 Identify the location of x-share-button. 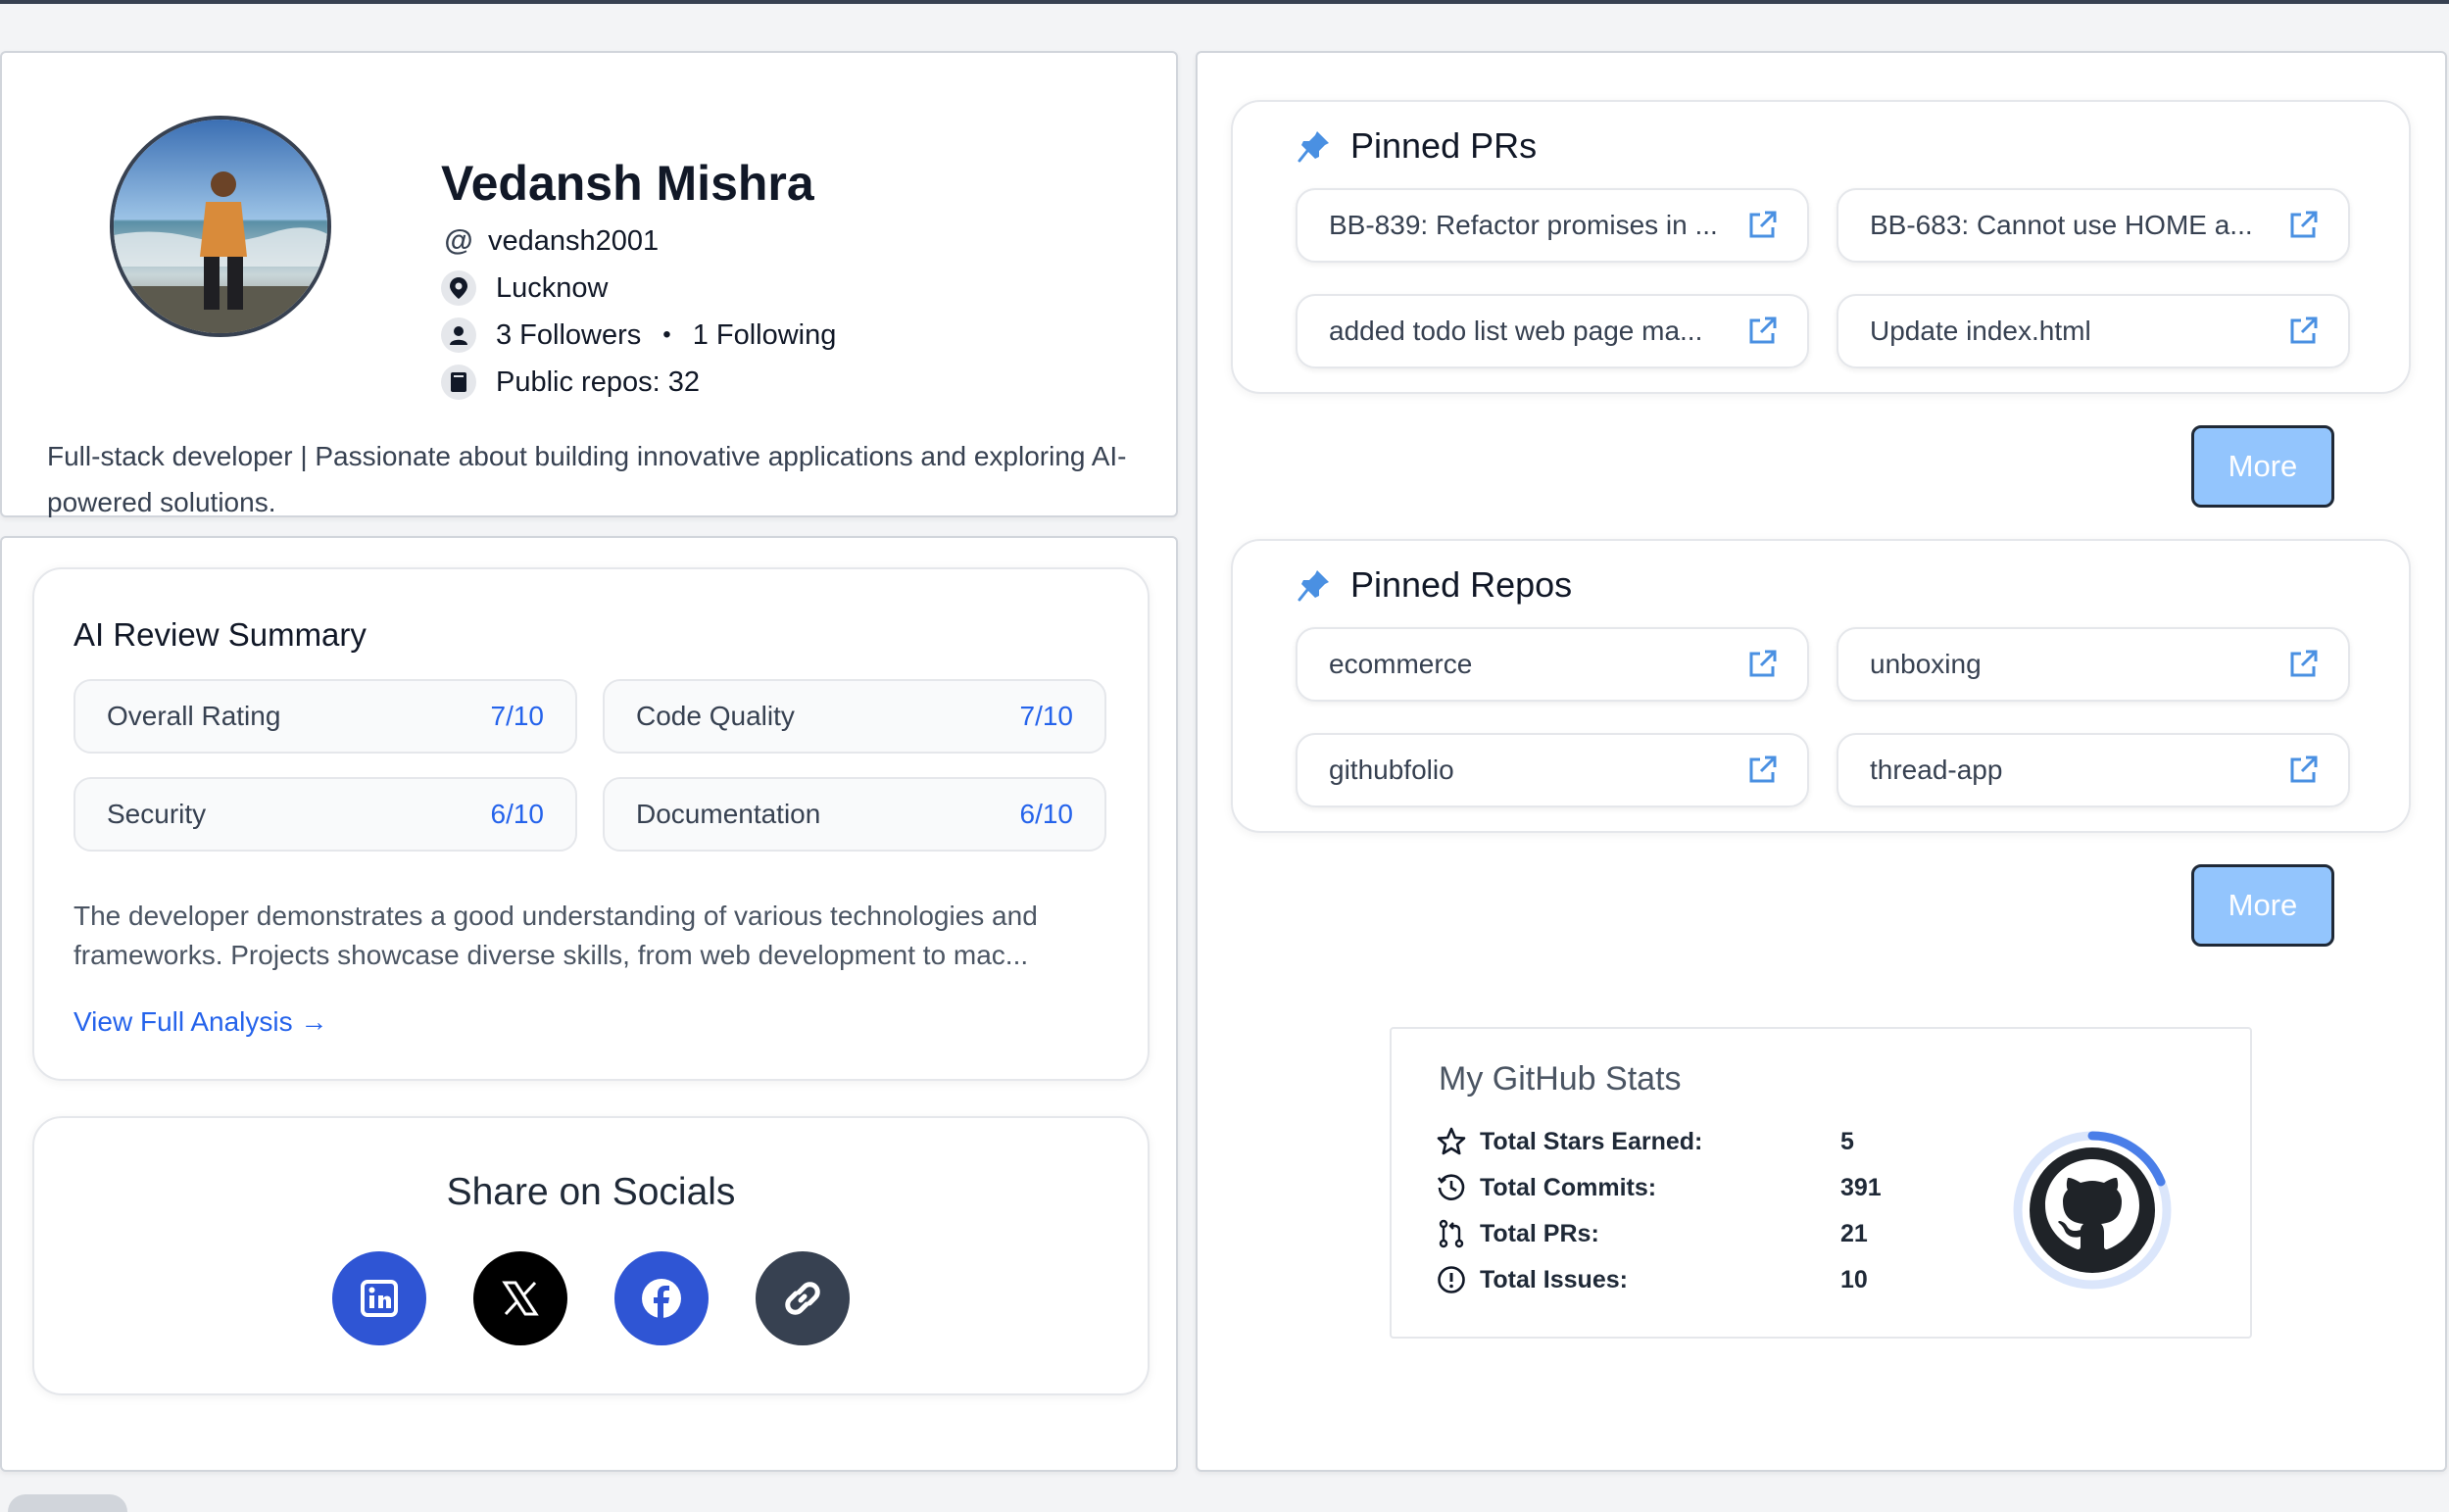
(520, 1298).